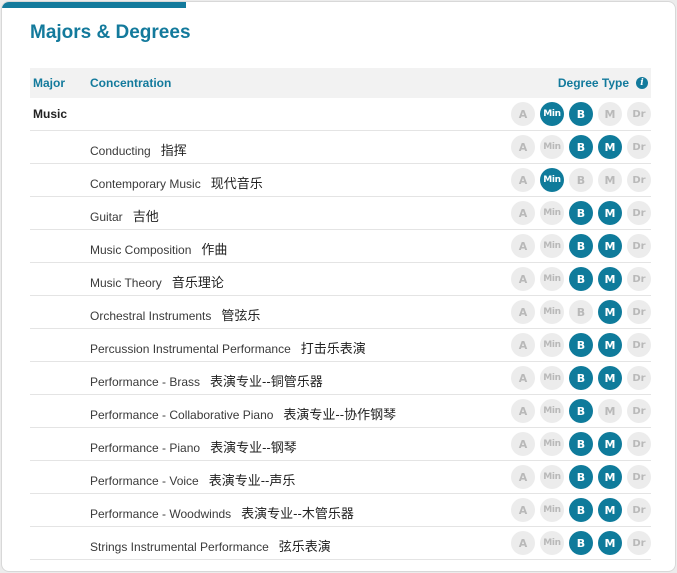  Describe the element at coordinates (241, 315) in the screenshot. I see `concentration-chinese: 管弦乐` at that location.